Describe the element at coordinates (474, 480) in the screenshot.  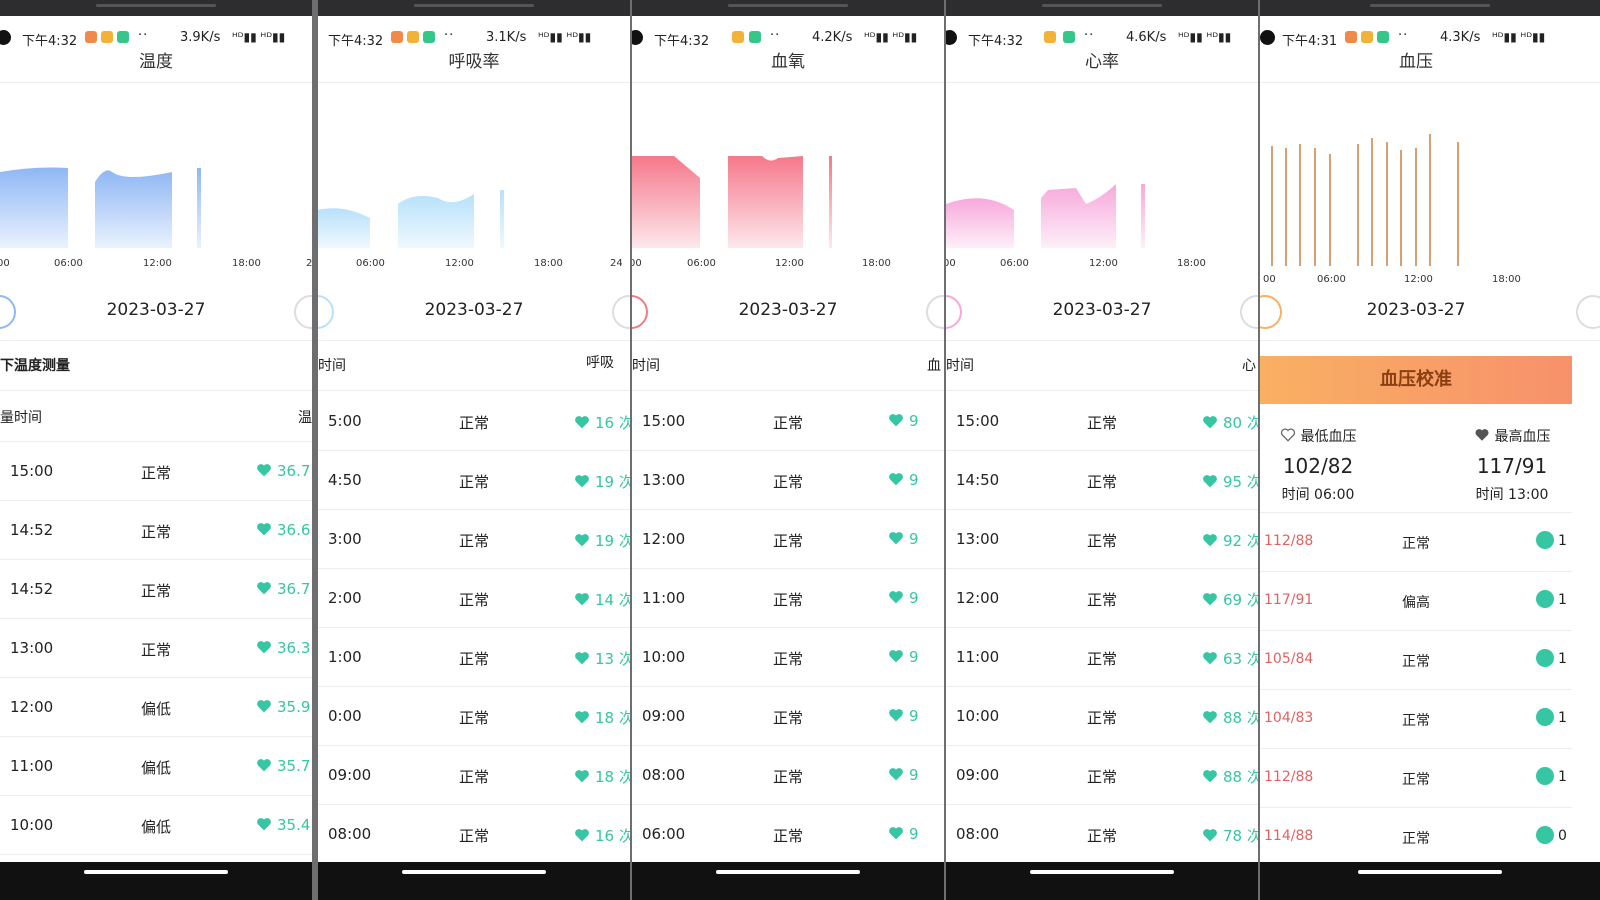
I see `table-row: 4:50正常19 次/` at that location.